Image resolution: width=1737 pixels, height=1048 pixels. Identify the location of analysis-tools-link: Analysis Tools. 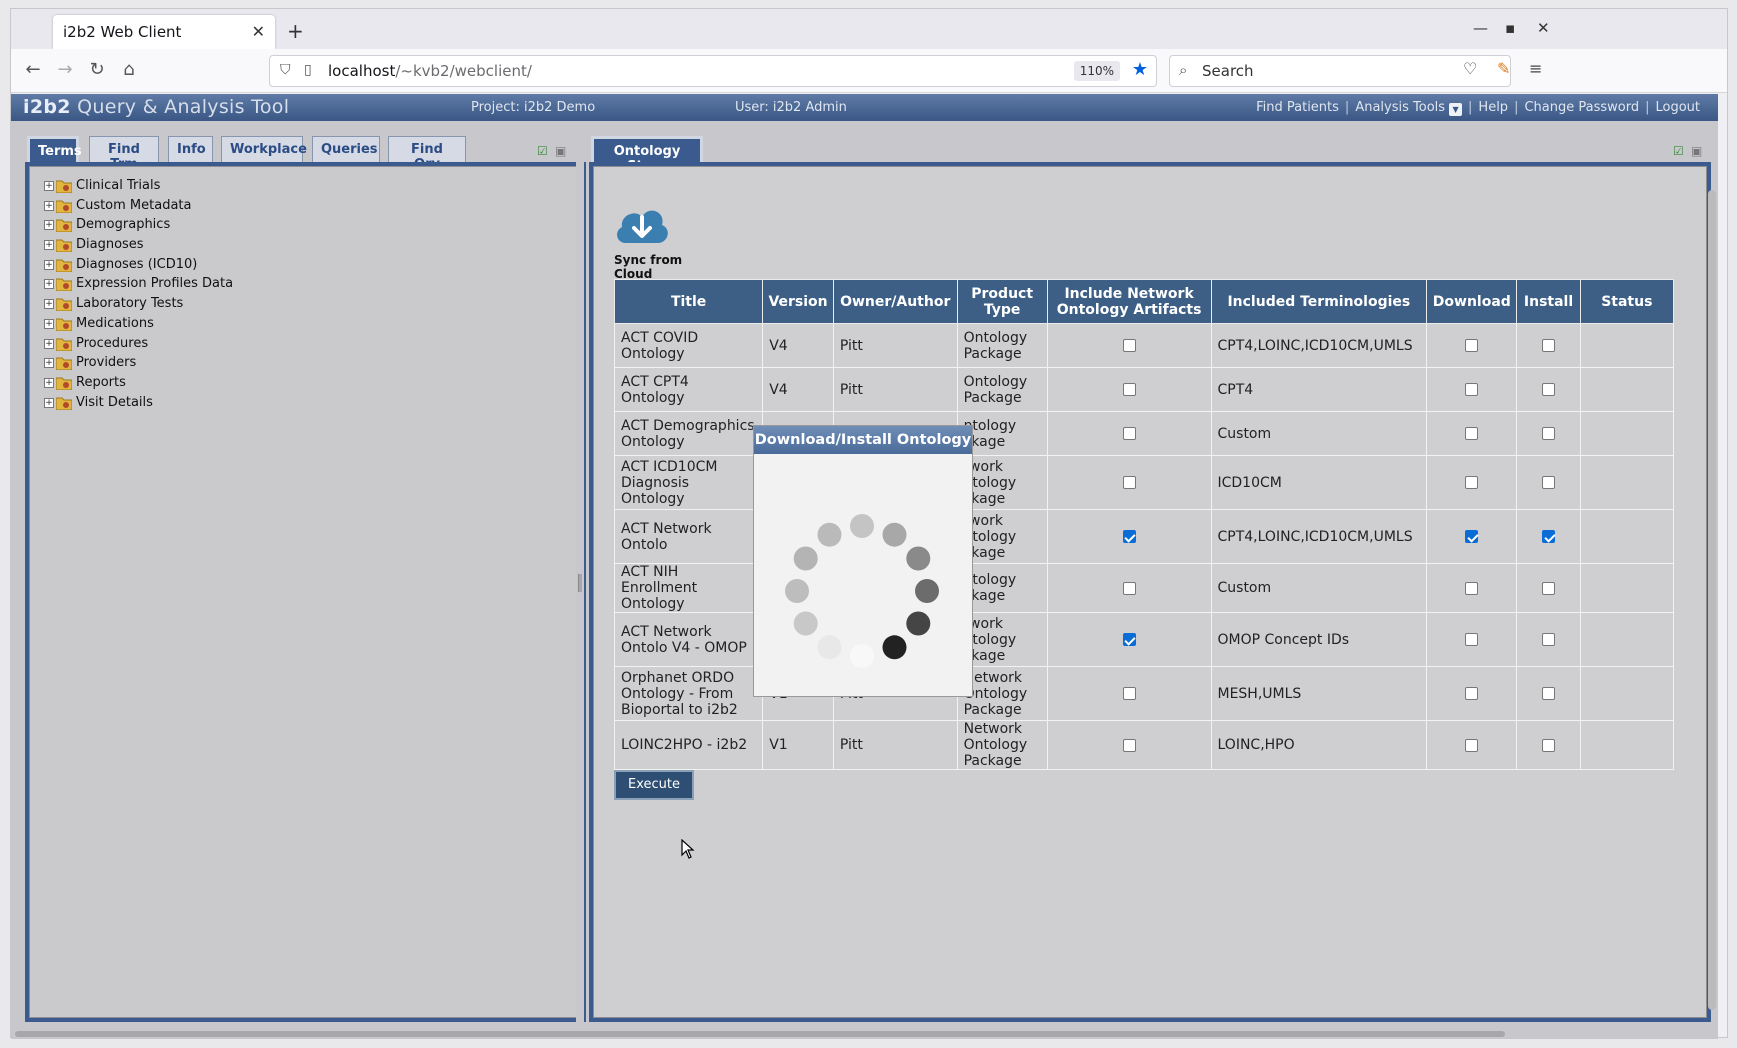
(1400, 107).